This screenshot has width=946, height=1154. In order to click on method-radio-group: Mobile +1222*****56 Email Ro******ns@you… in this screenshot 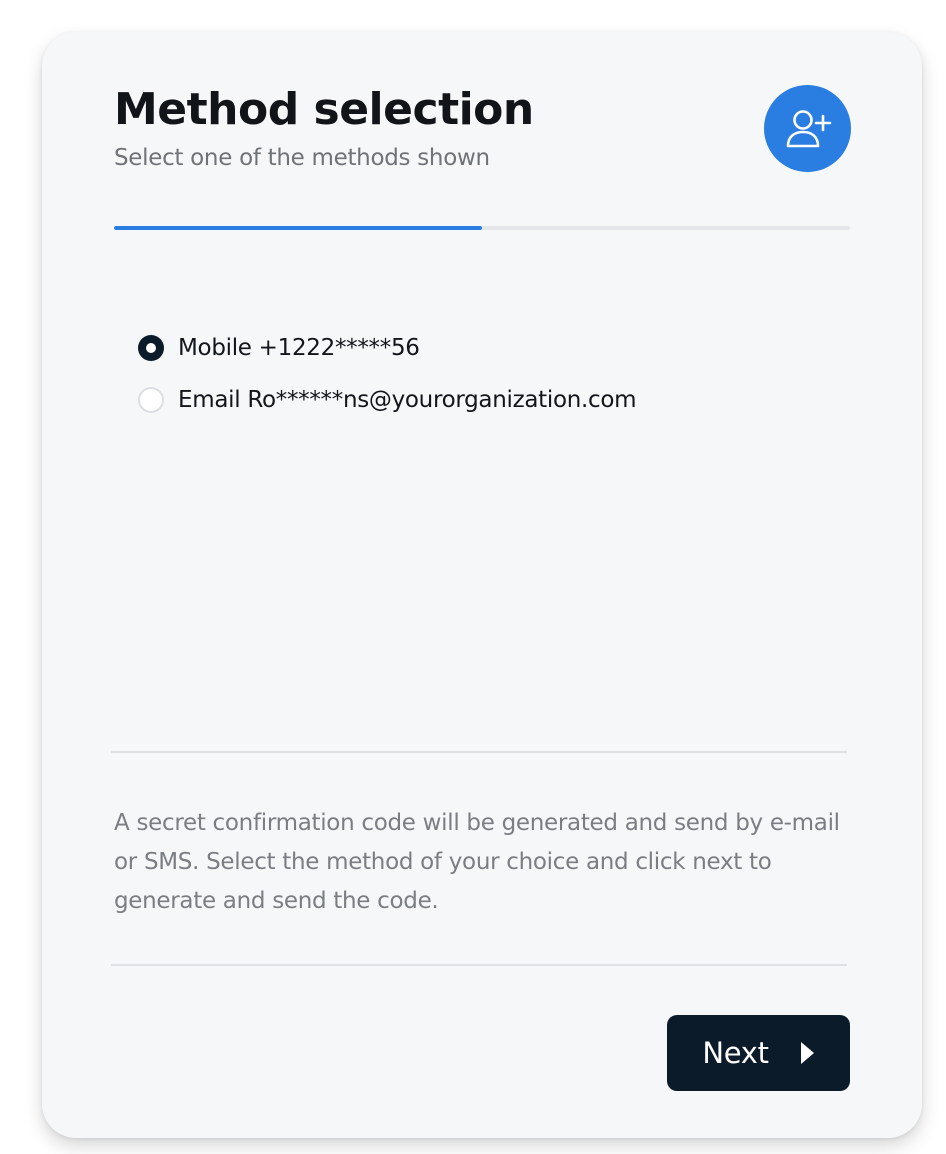, I will do `click(387, 380)`.